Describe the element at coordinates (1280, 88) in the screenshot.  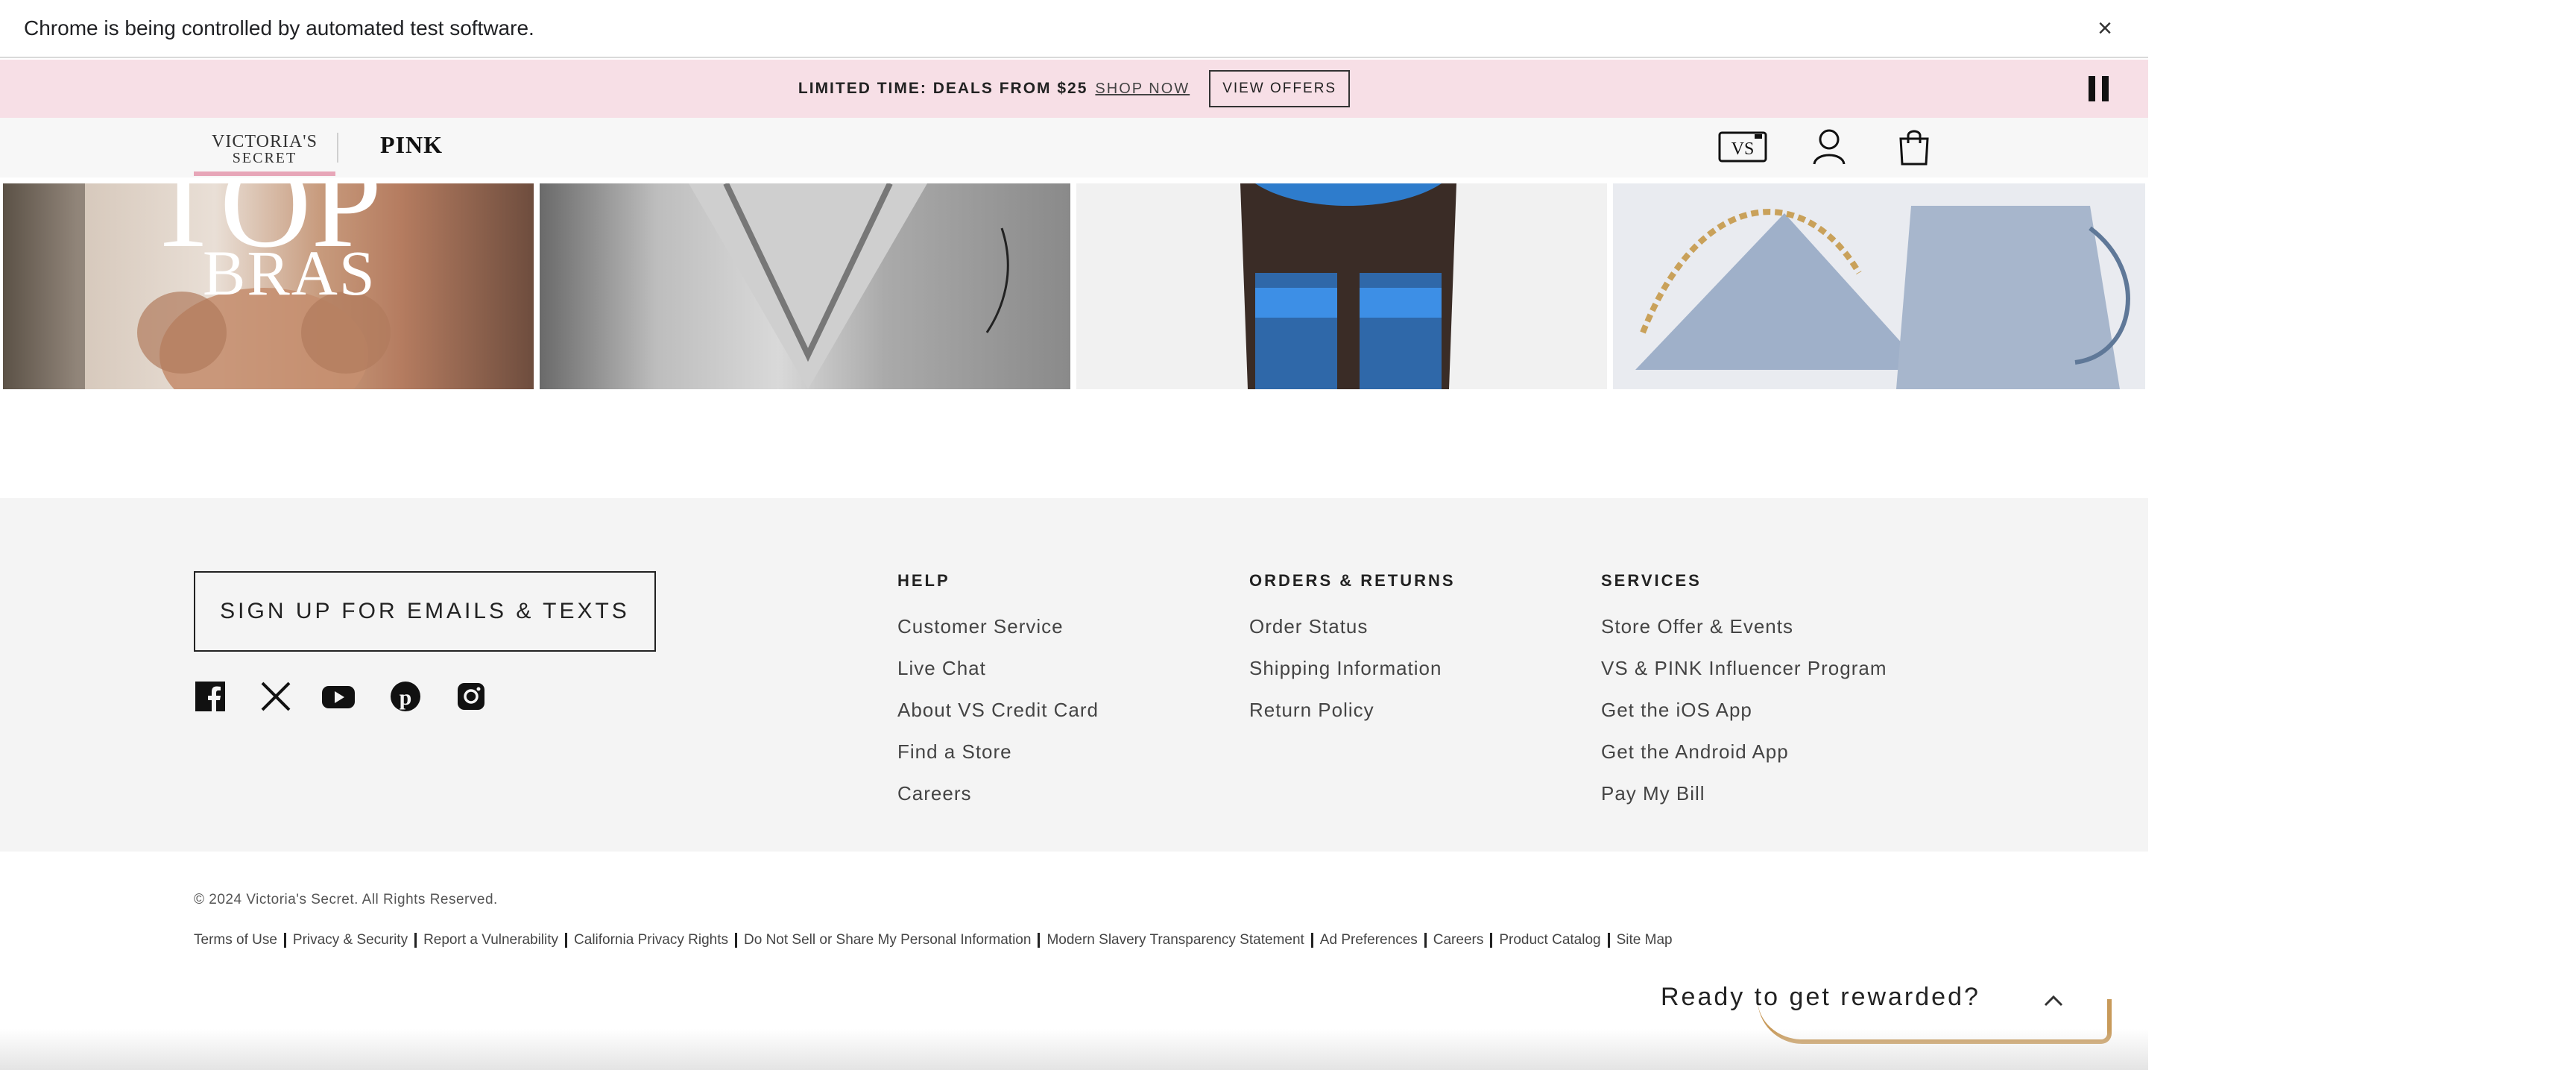
I see `view-offers-button: VIEW OFFERS` at that location.